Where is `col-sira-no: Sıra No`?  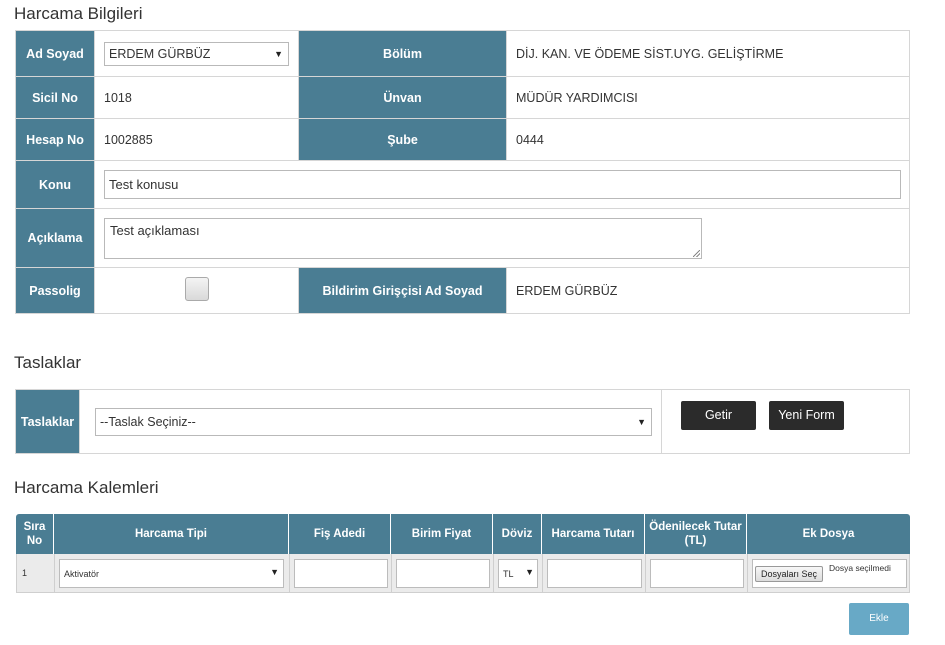
col-sira-no: Sıra No is located at coordinates (35, 534).